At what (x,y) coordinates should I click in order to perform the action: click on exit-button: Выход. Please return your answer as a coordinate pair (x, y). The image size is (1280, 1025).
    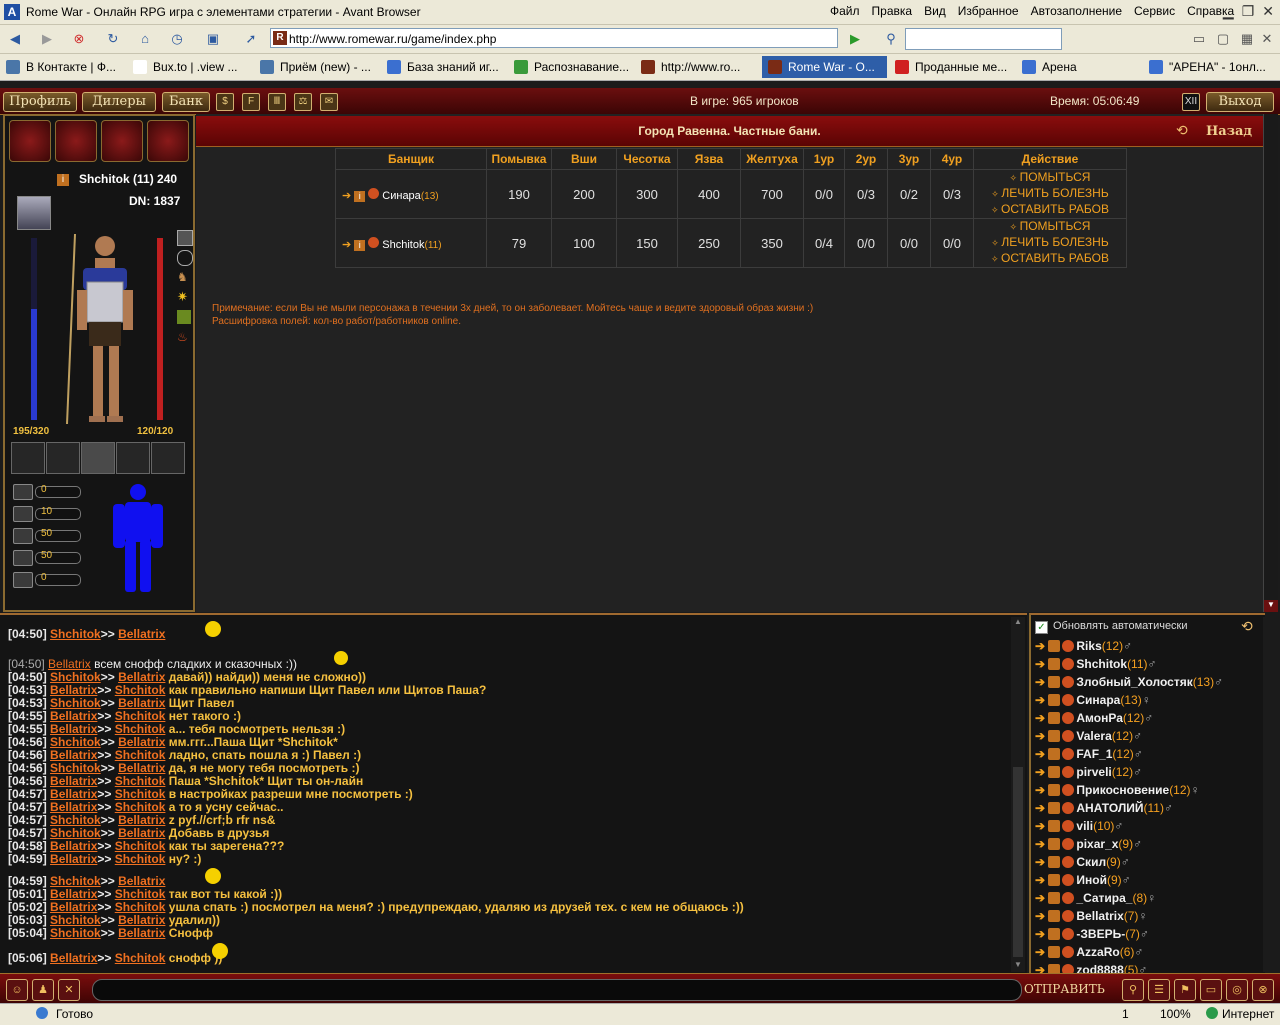
    Looking at the image, I should click on (1240, 102).